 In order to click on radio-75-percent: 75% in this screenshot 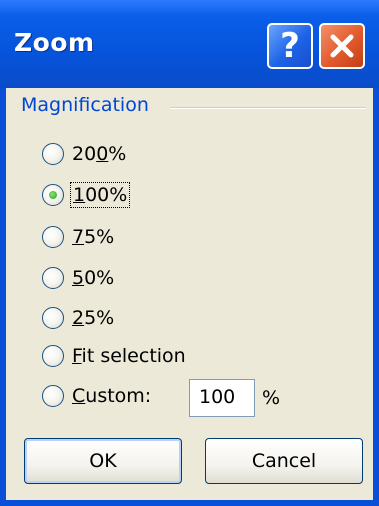, I will do `click(78, 237)`.